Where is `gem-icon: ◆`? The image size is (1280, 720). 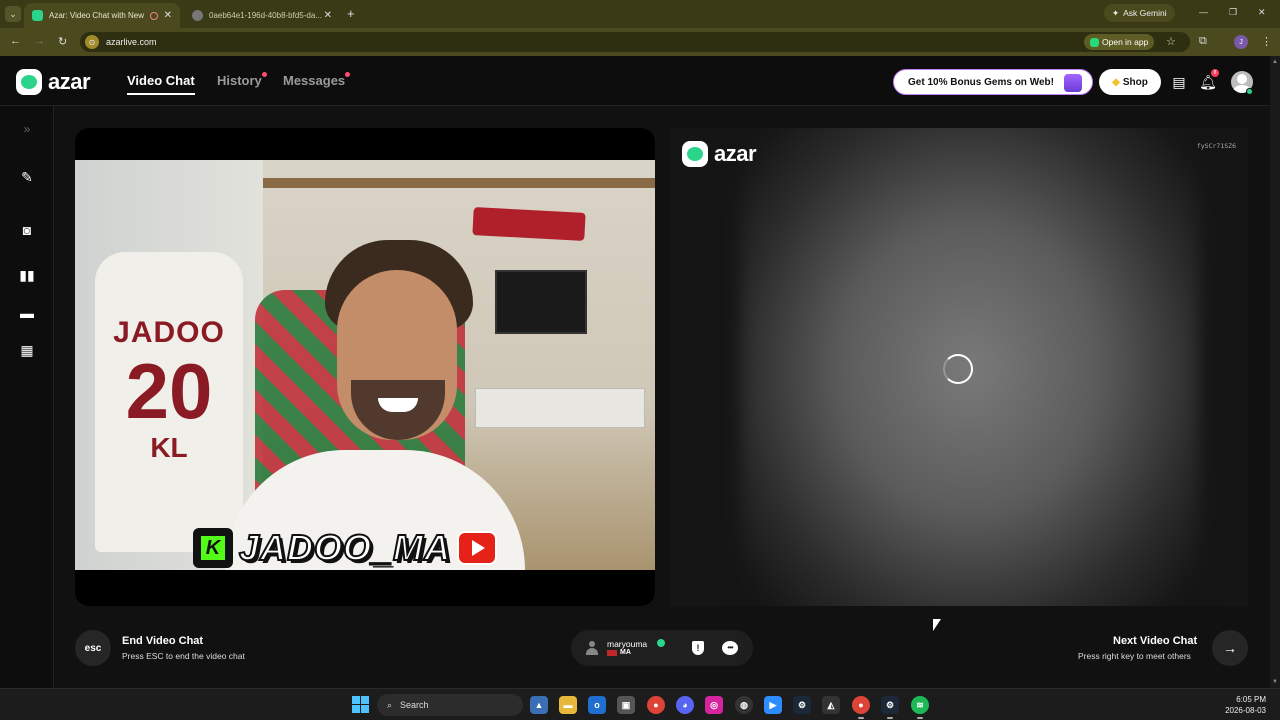
gem-icon: ◆ is located at coordinates (1116, 82).